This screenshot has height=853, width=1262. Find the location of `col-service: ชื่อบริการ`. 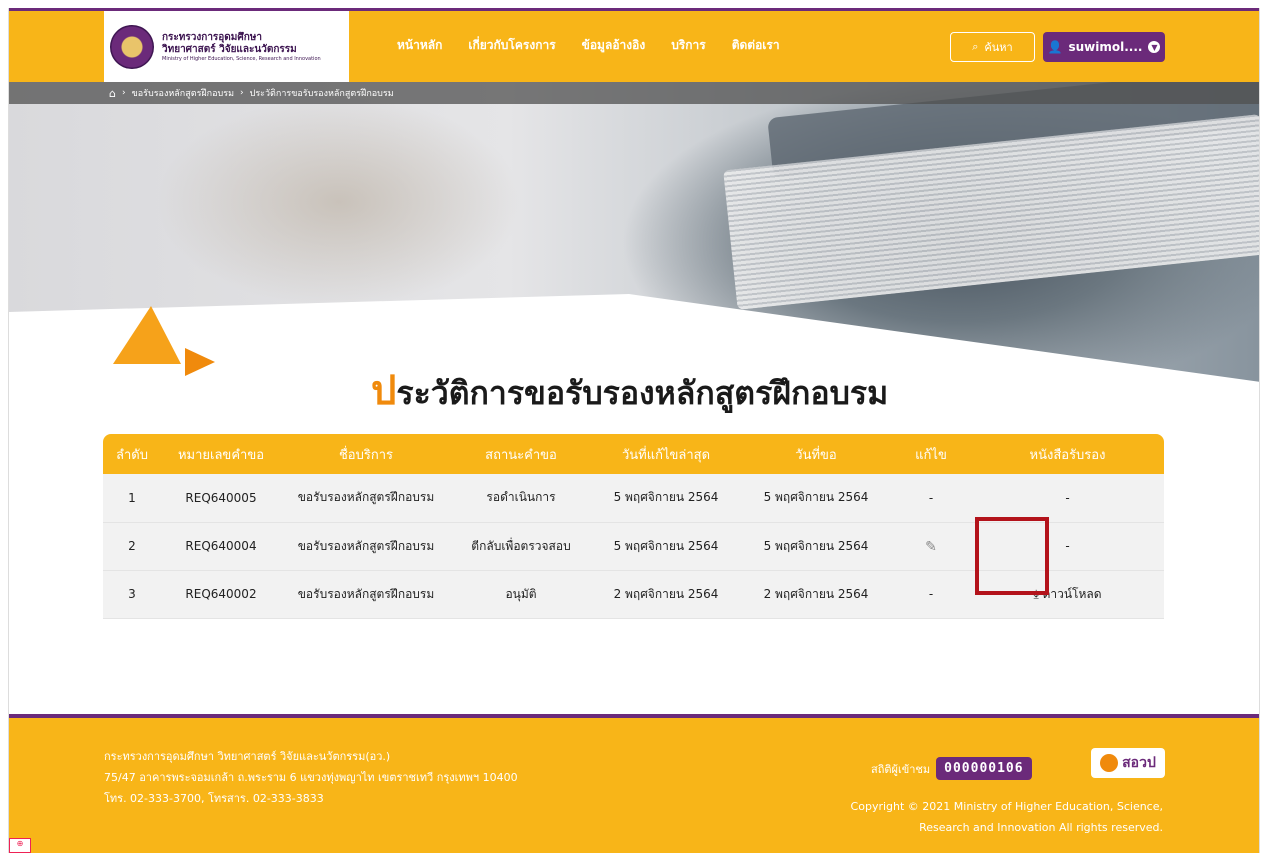

col-service: ชื่อบริการ is located at coordinates (366, 454).